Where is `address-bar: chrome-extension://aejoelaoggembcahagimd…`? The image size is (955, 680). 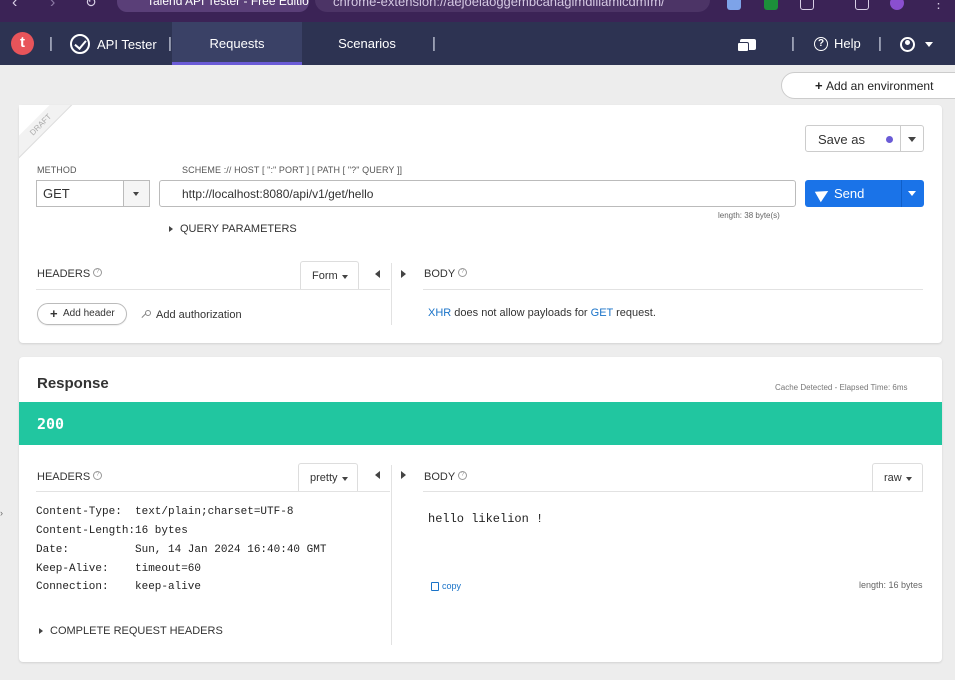
address-bar: chrome-extension://aejoelaoggembcahagimd… is located at coordinates (512, 6).